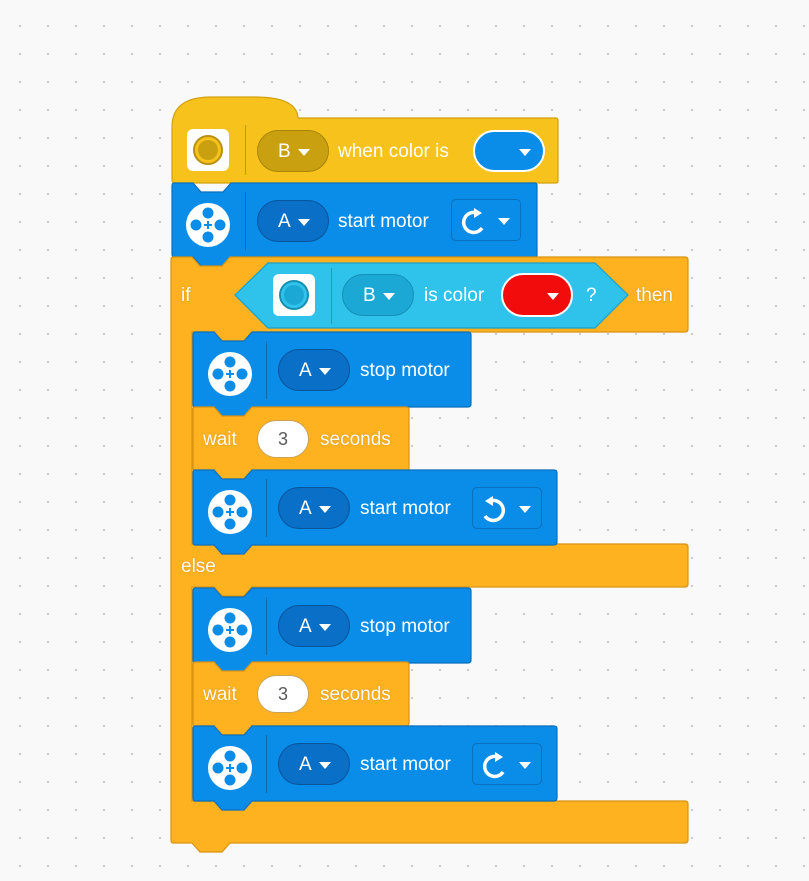 Image resolution: width=809 pixels, height=881 pixels. I want to click on hat-separator, so click(245, 150).